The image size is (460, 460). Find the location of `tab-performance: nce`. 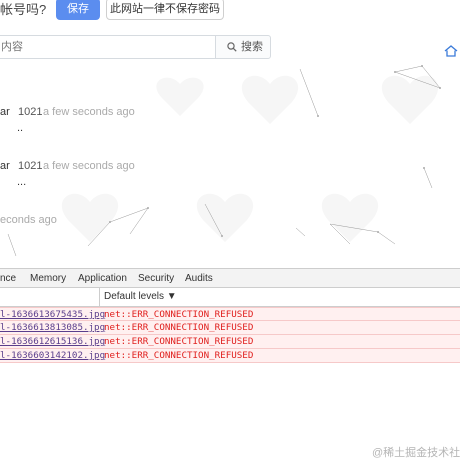

tab-performance: nce is located at coordinates (8, 278).